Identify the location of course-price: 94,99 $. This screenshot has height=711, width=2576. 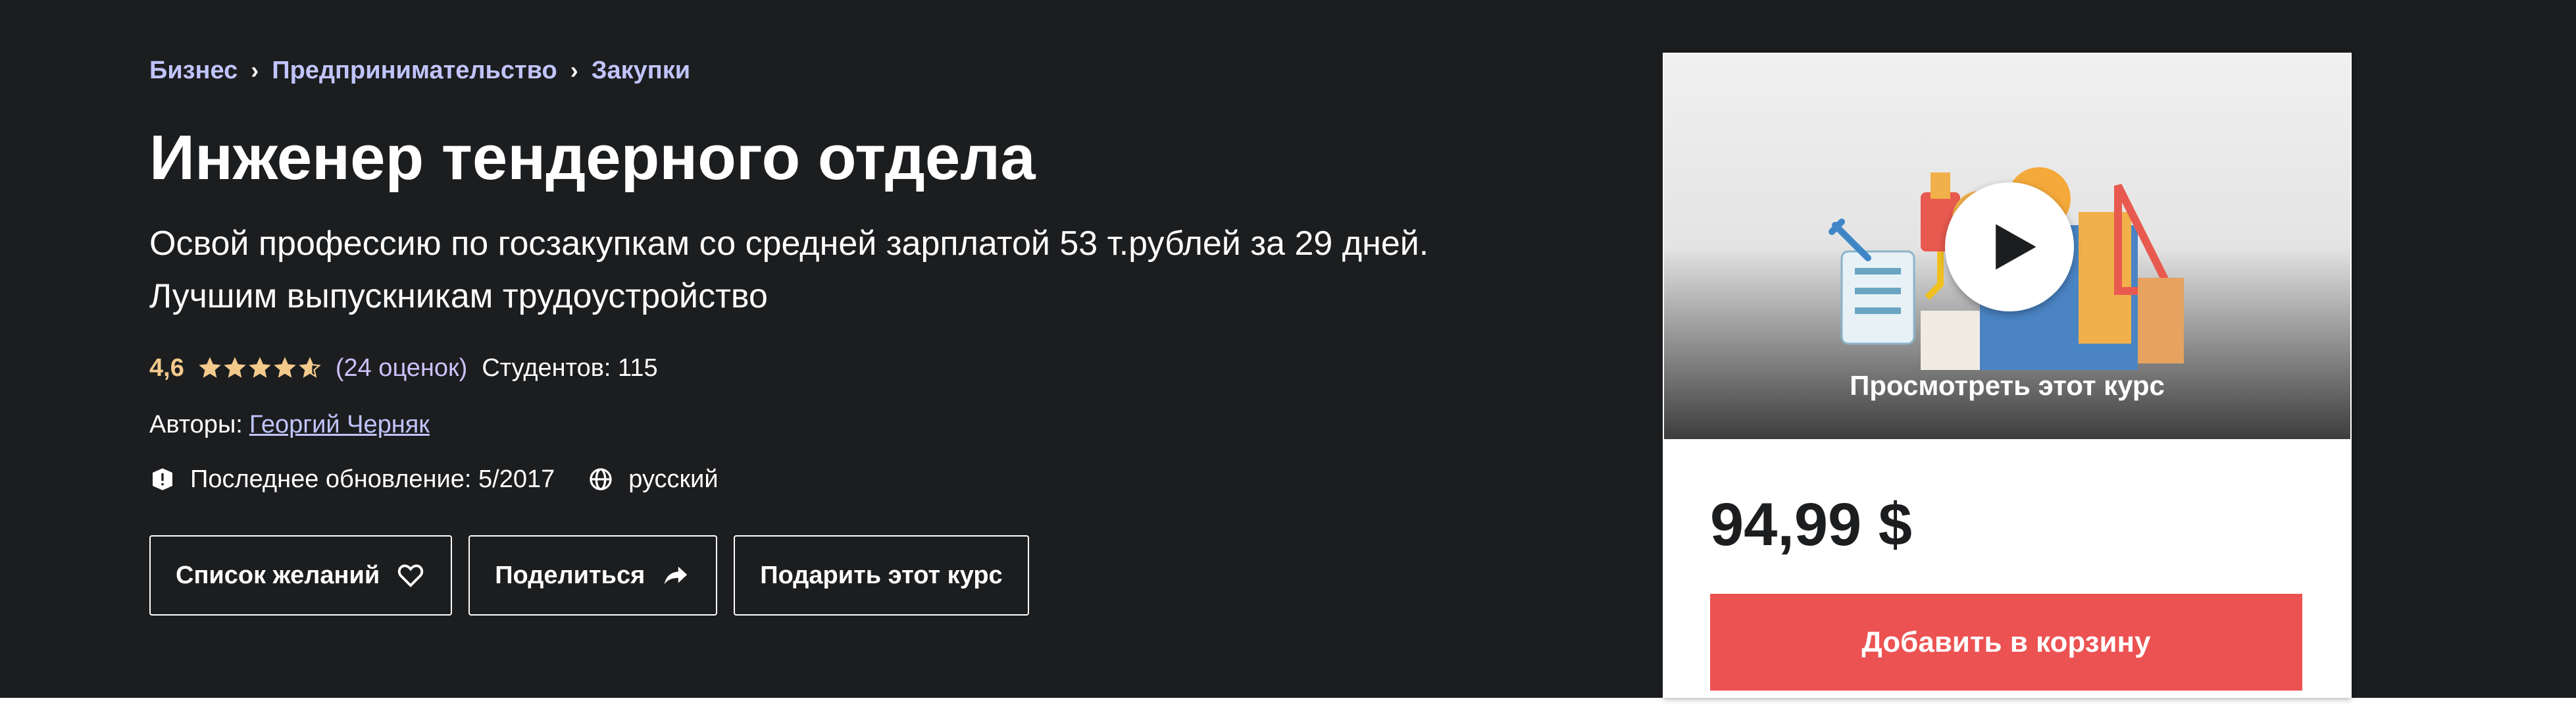
(1811, 524).